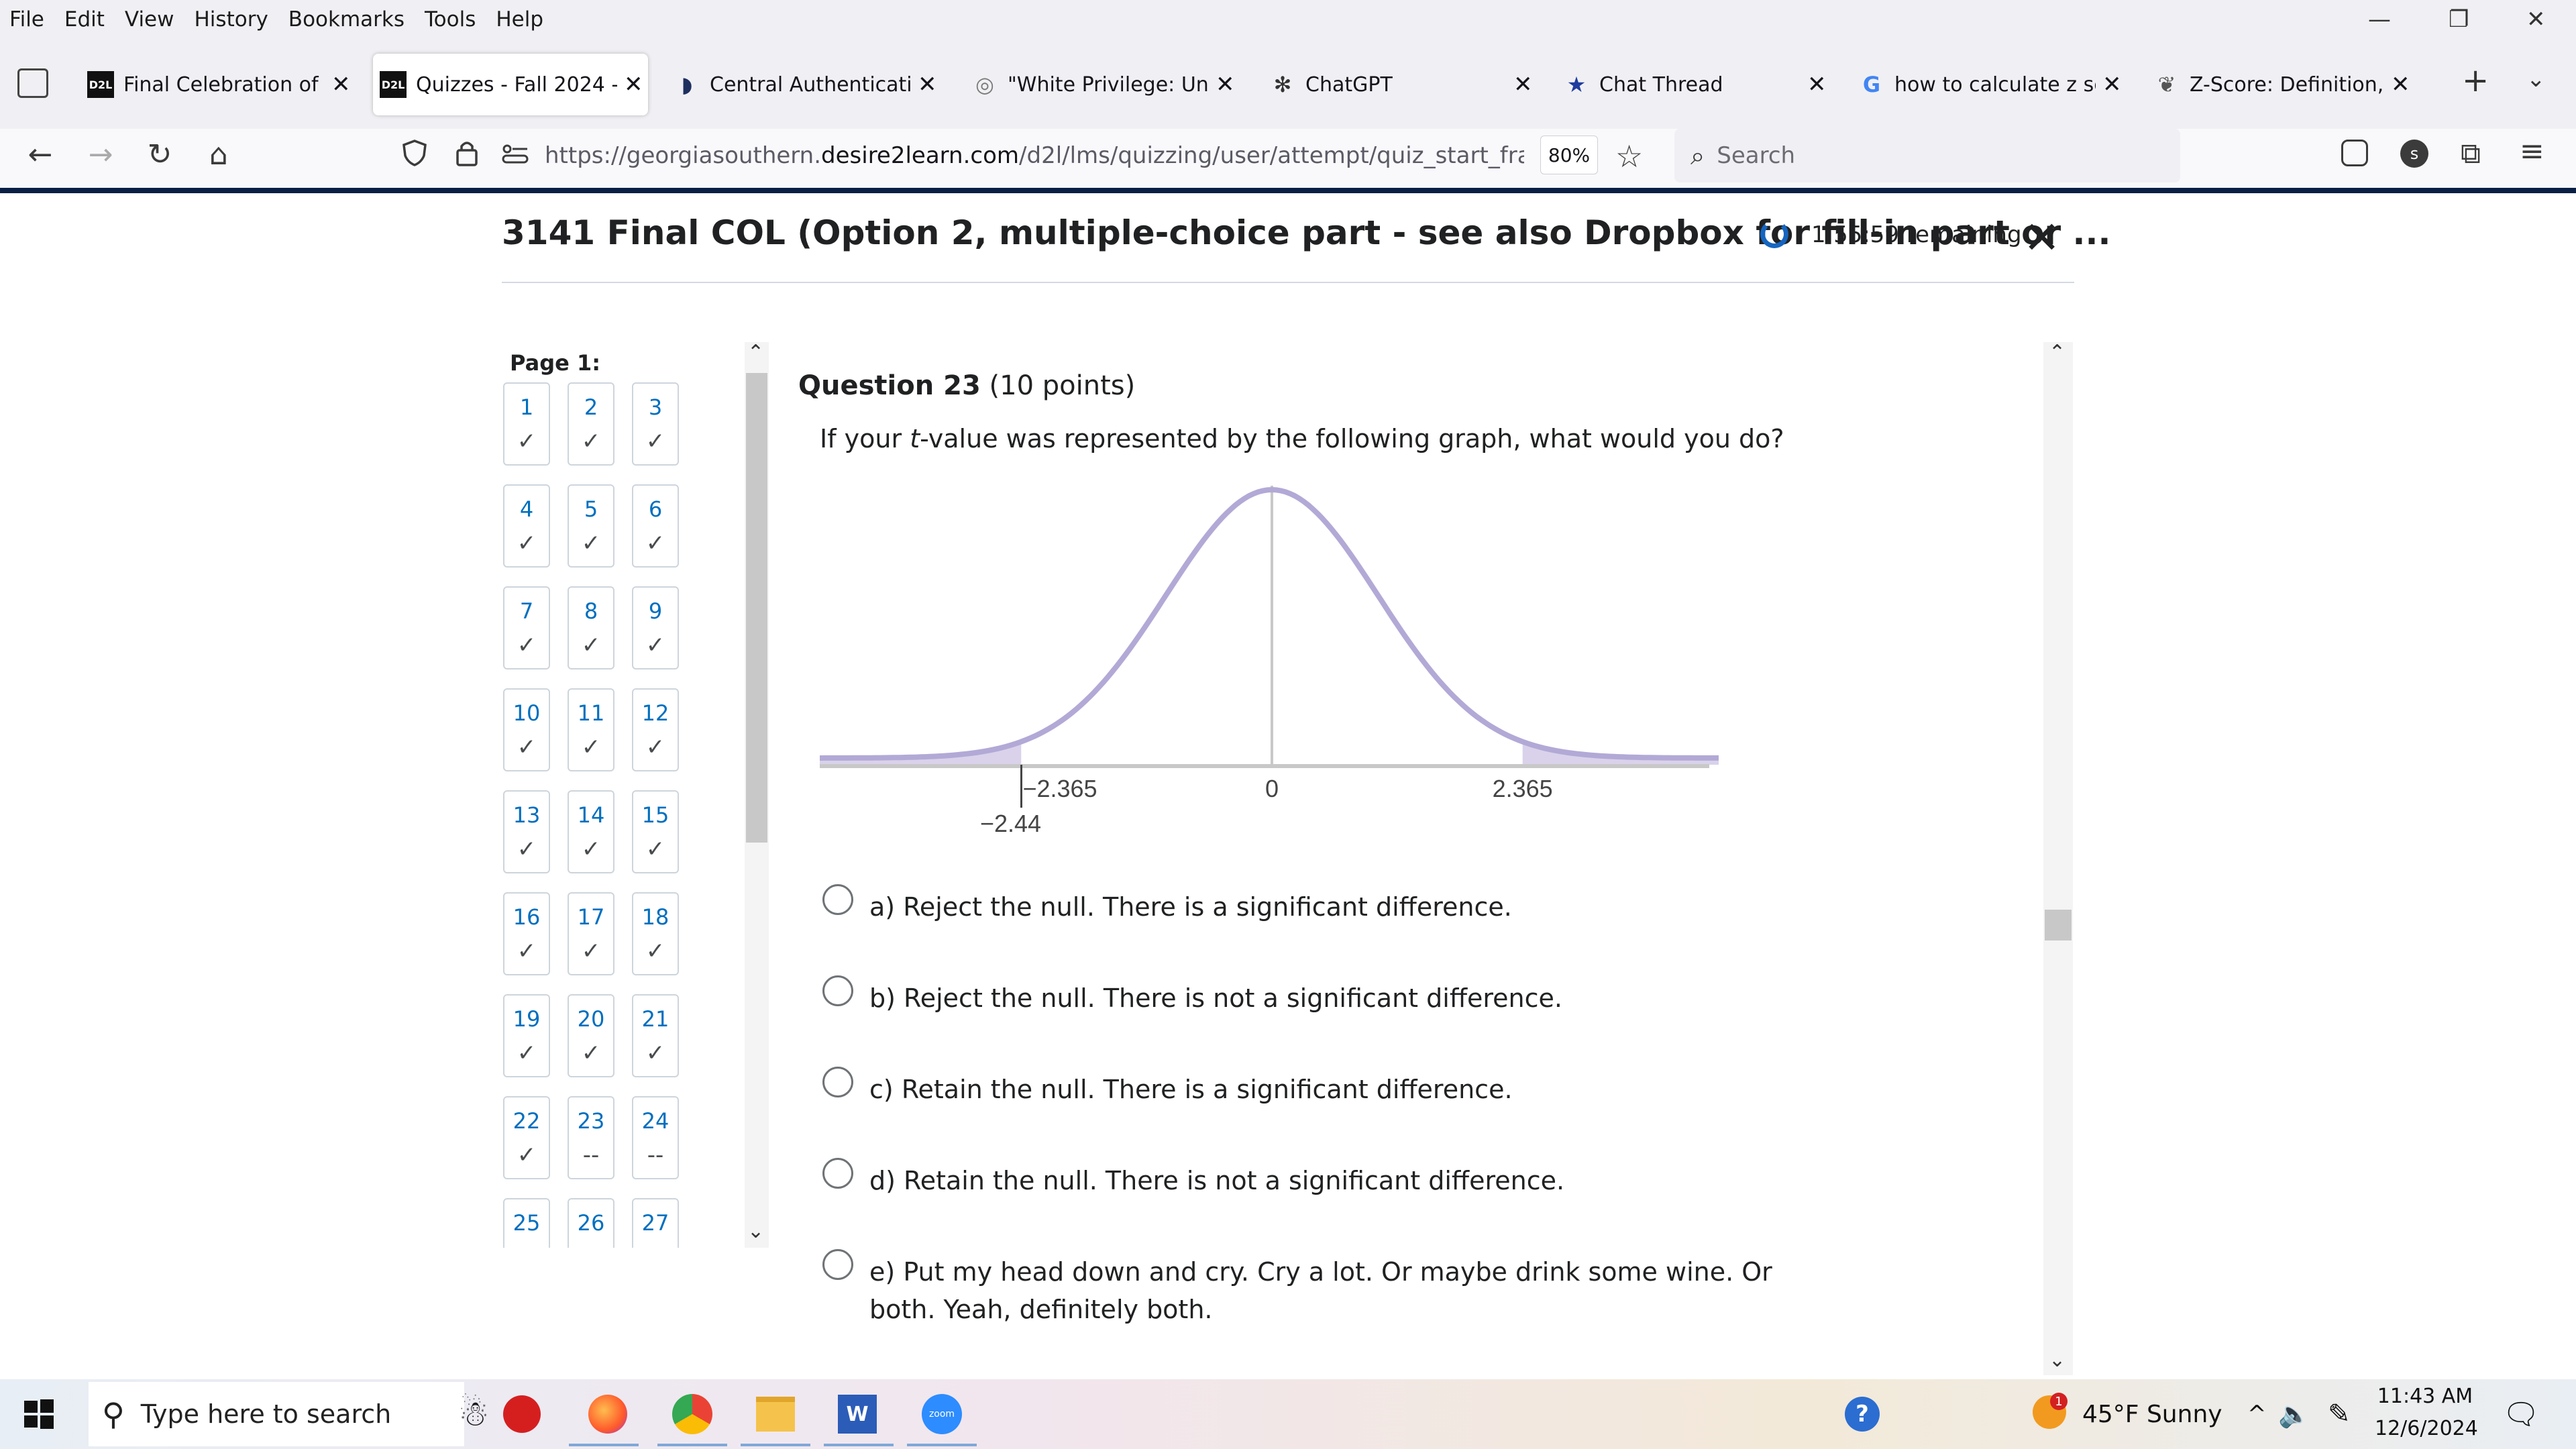 The image size is (2576, 1449). What do you see at coordinates (655, 933) in the screenshot?
I see `question-nav-item: 18 ✓` at bounding box center [655, 933].